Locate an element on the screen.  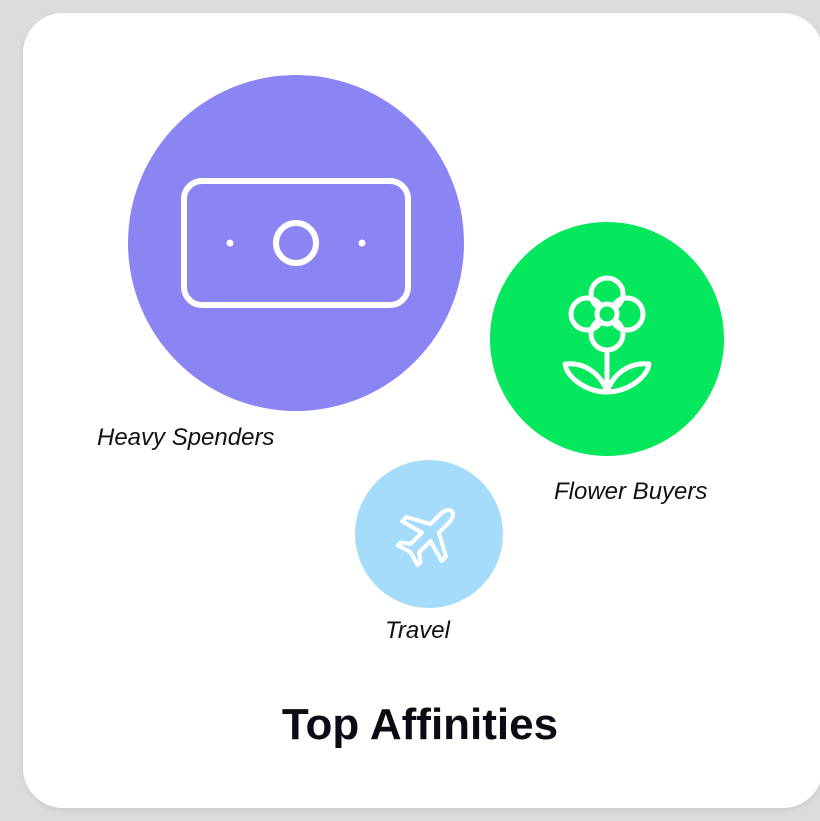
travel-bubble is located at coordinates (429, 534).